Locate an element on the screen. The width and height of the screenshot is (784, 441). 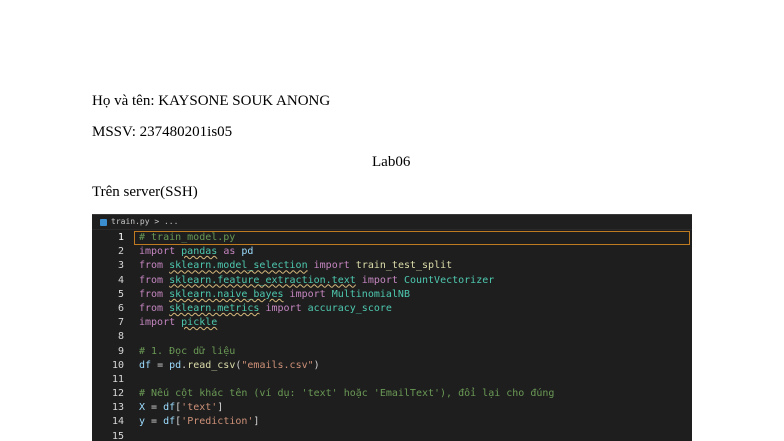
line-number: 6 is located at coordinates (120, 308).